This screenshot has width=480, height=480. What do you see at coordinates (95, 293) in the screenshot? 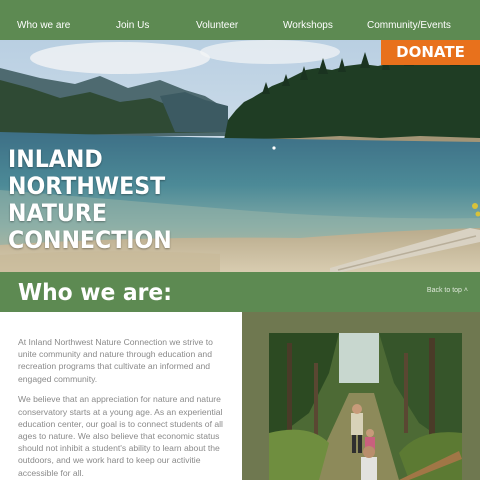
I see `section-title: Who we are:` at bounding box center [95, 293].